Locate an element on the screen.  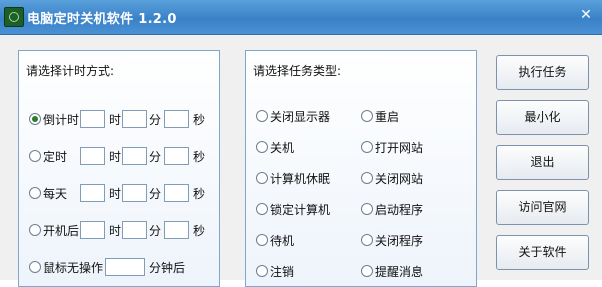
radio-restart is located at coordinates (367, 116).